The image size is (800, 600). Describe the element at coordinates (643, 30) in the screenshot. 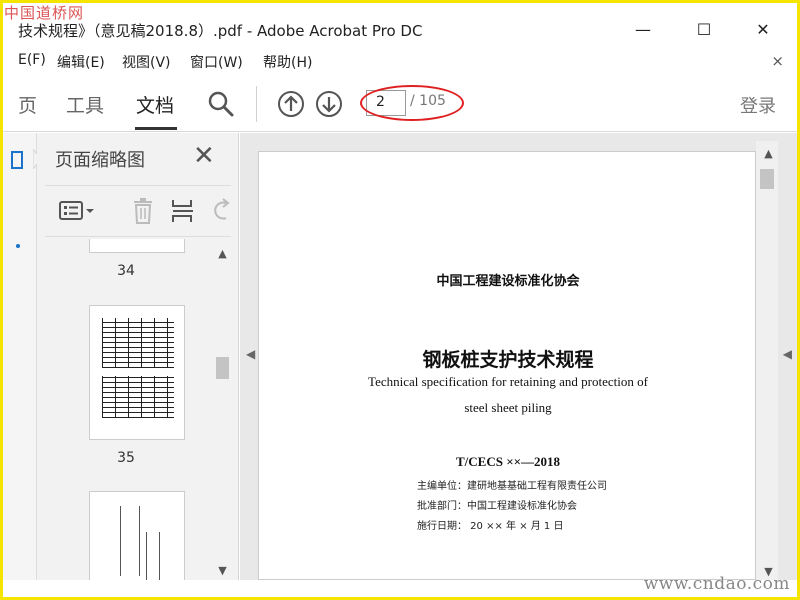

I see `minimize-button: —` at that location.